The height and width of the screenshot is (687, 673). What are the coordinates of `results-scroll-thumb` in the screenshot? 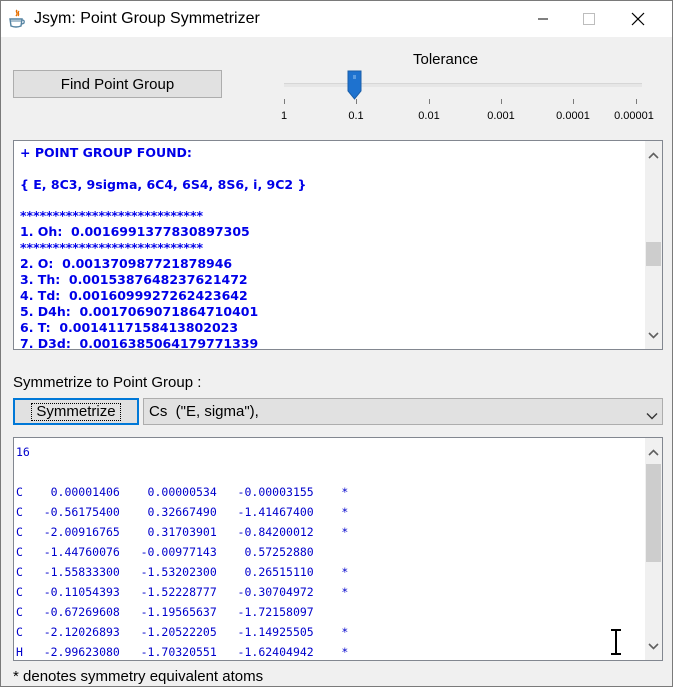 It's located at (653, 254).